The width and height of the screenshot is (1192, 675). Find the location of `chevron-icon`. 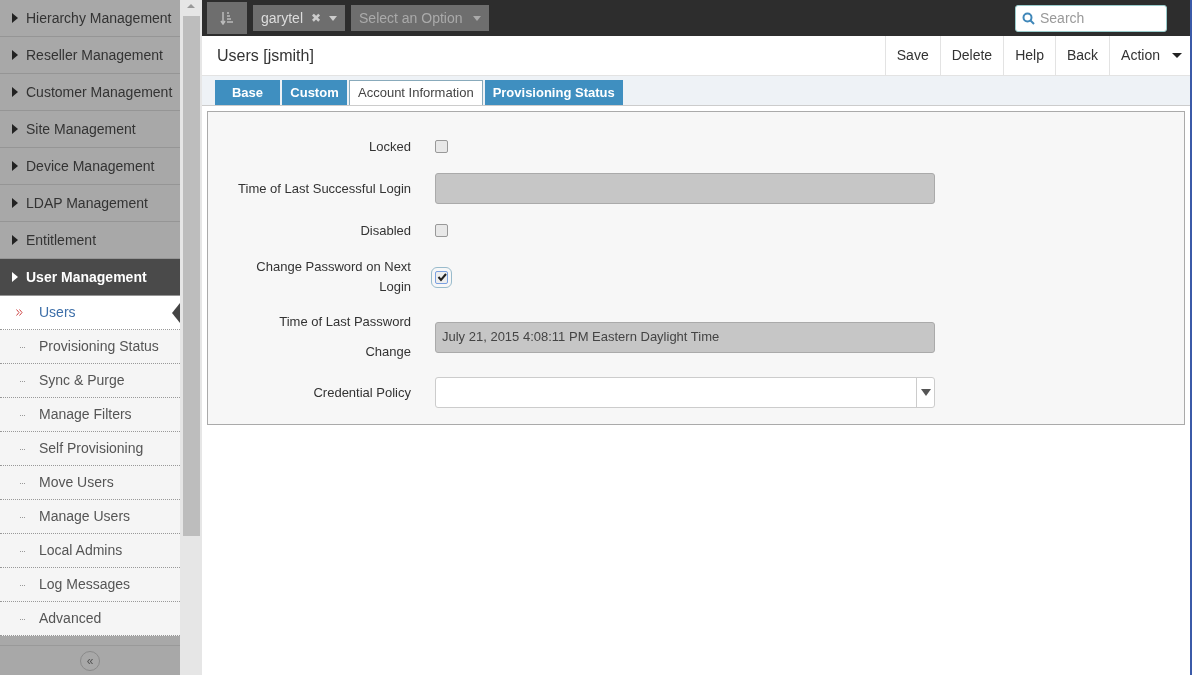

chevron-icon is located at coordinates (19, 312).